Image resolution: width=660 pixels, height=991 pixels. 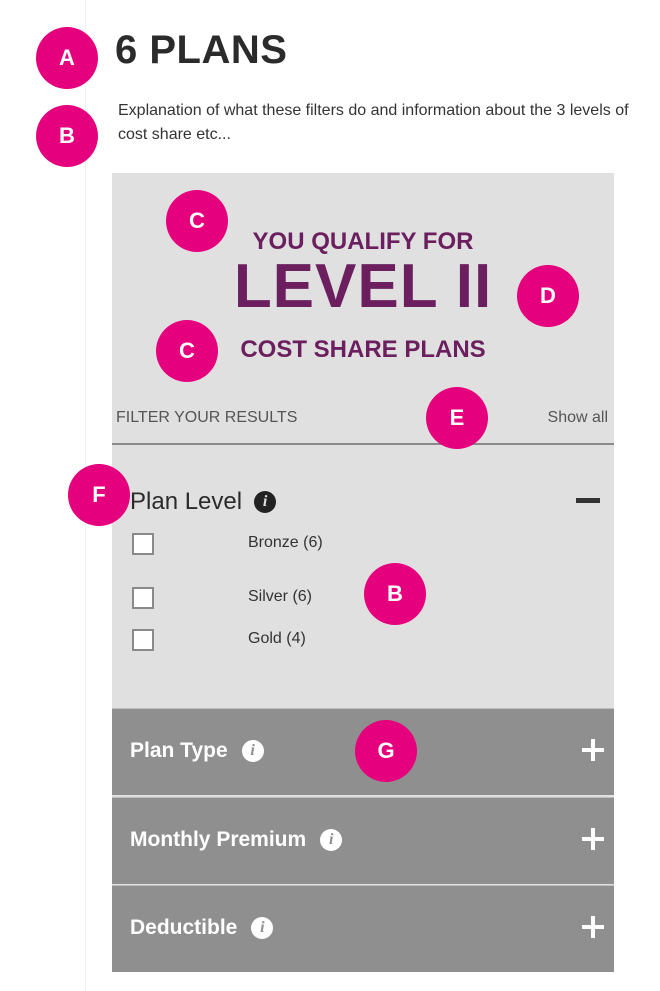 What do you see at coordinates (184, 927) in the screenshot?
I see `accordion-label: Deductible` at bounding box center [184, 927].